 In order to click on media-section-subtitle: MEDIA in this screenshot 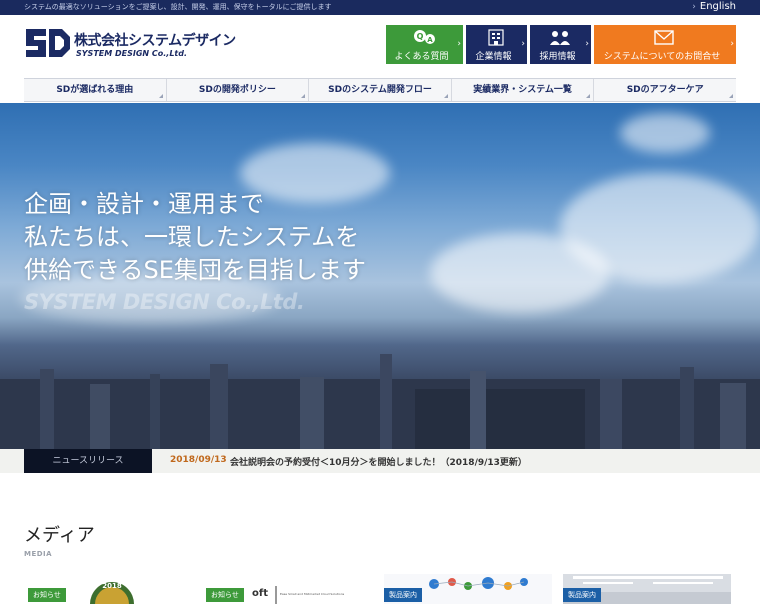, I will do `click(38, 554)`.